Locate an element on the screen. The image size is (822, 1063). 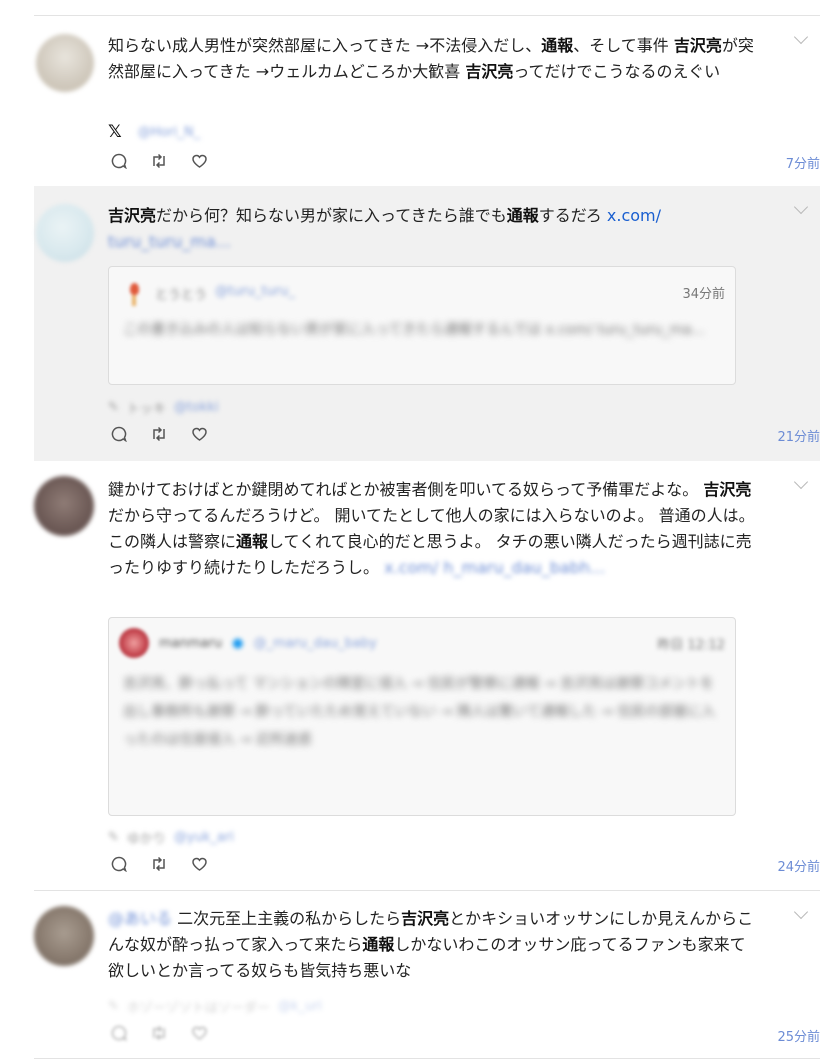
quoted-time: 34分前 is located at coordinates (703, 294).